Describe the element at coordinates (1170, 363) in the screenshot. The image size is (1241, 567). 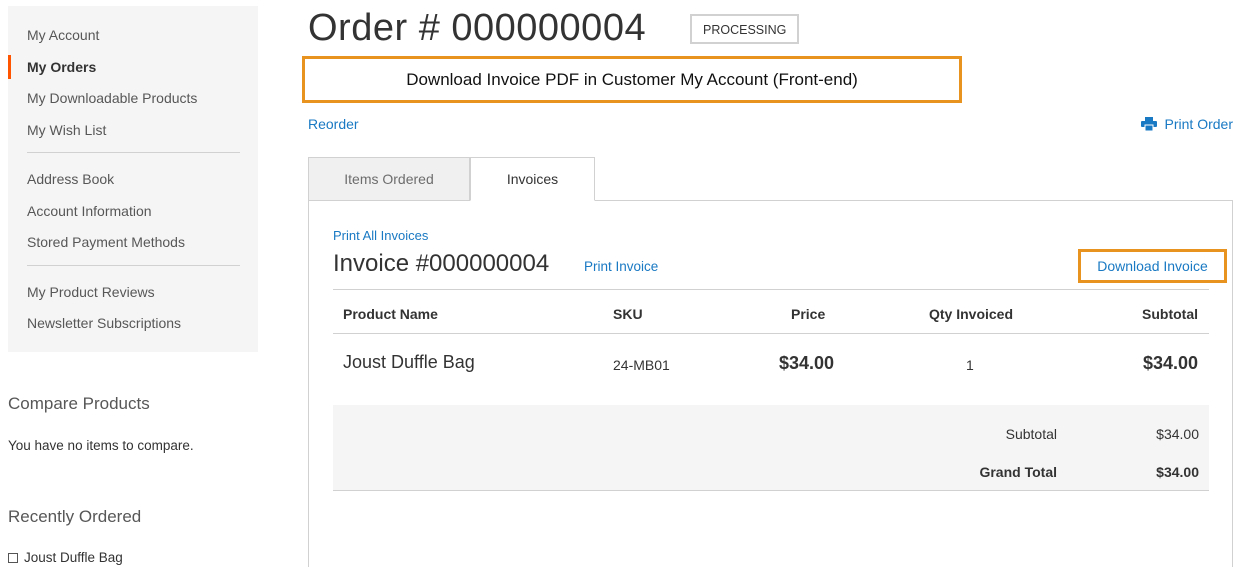
I see `item-subtotal: $34.00` at that location.